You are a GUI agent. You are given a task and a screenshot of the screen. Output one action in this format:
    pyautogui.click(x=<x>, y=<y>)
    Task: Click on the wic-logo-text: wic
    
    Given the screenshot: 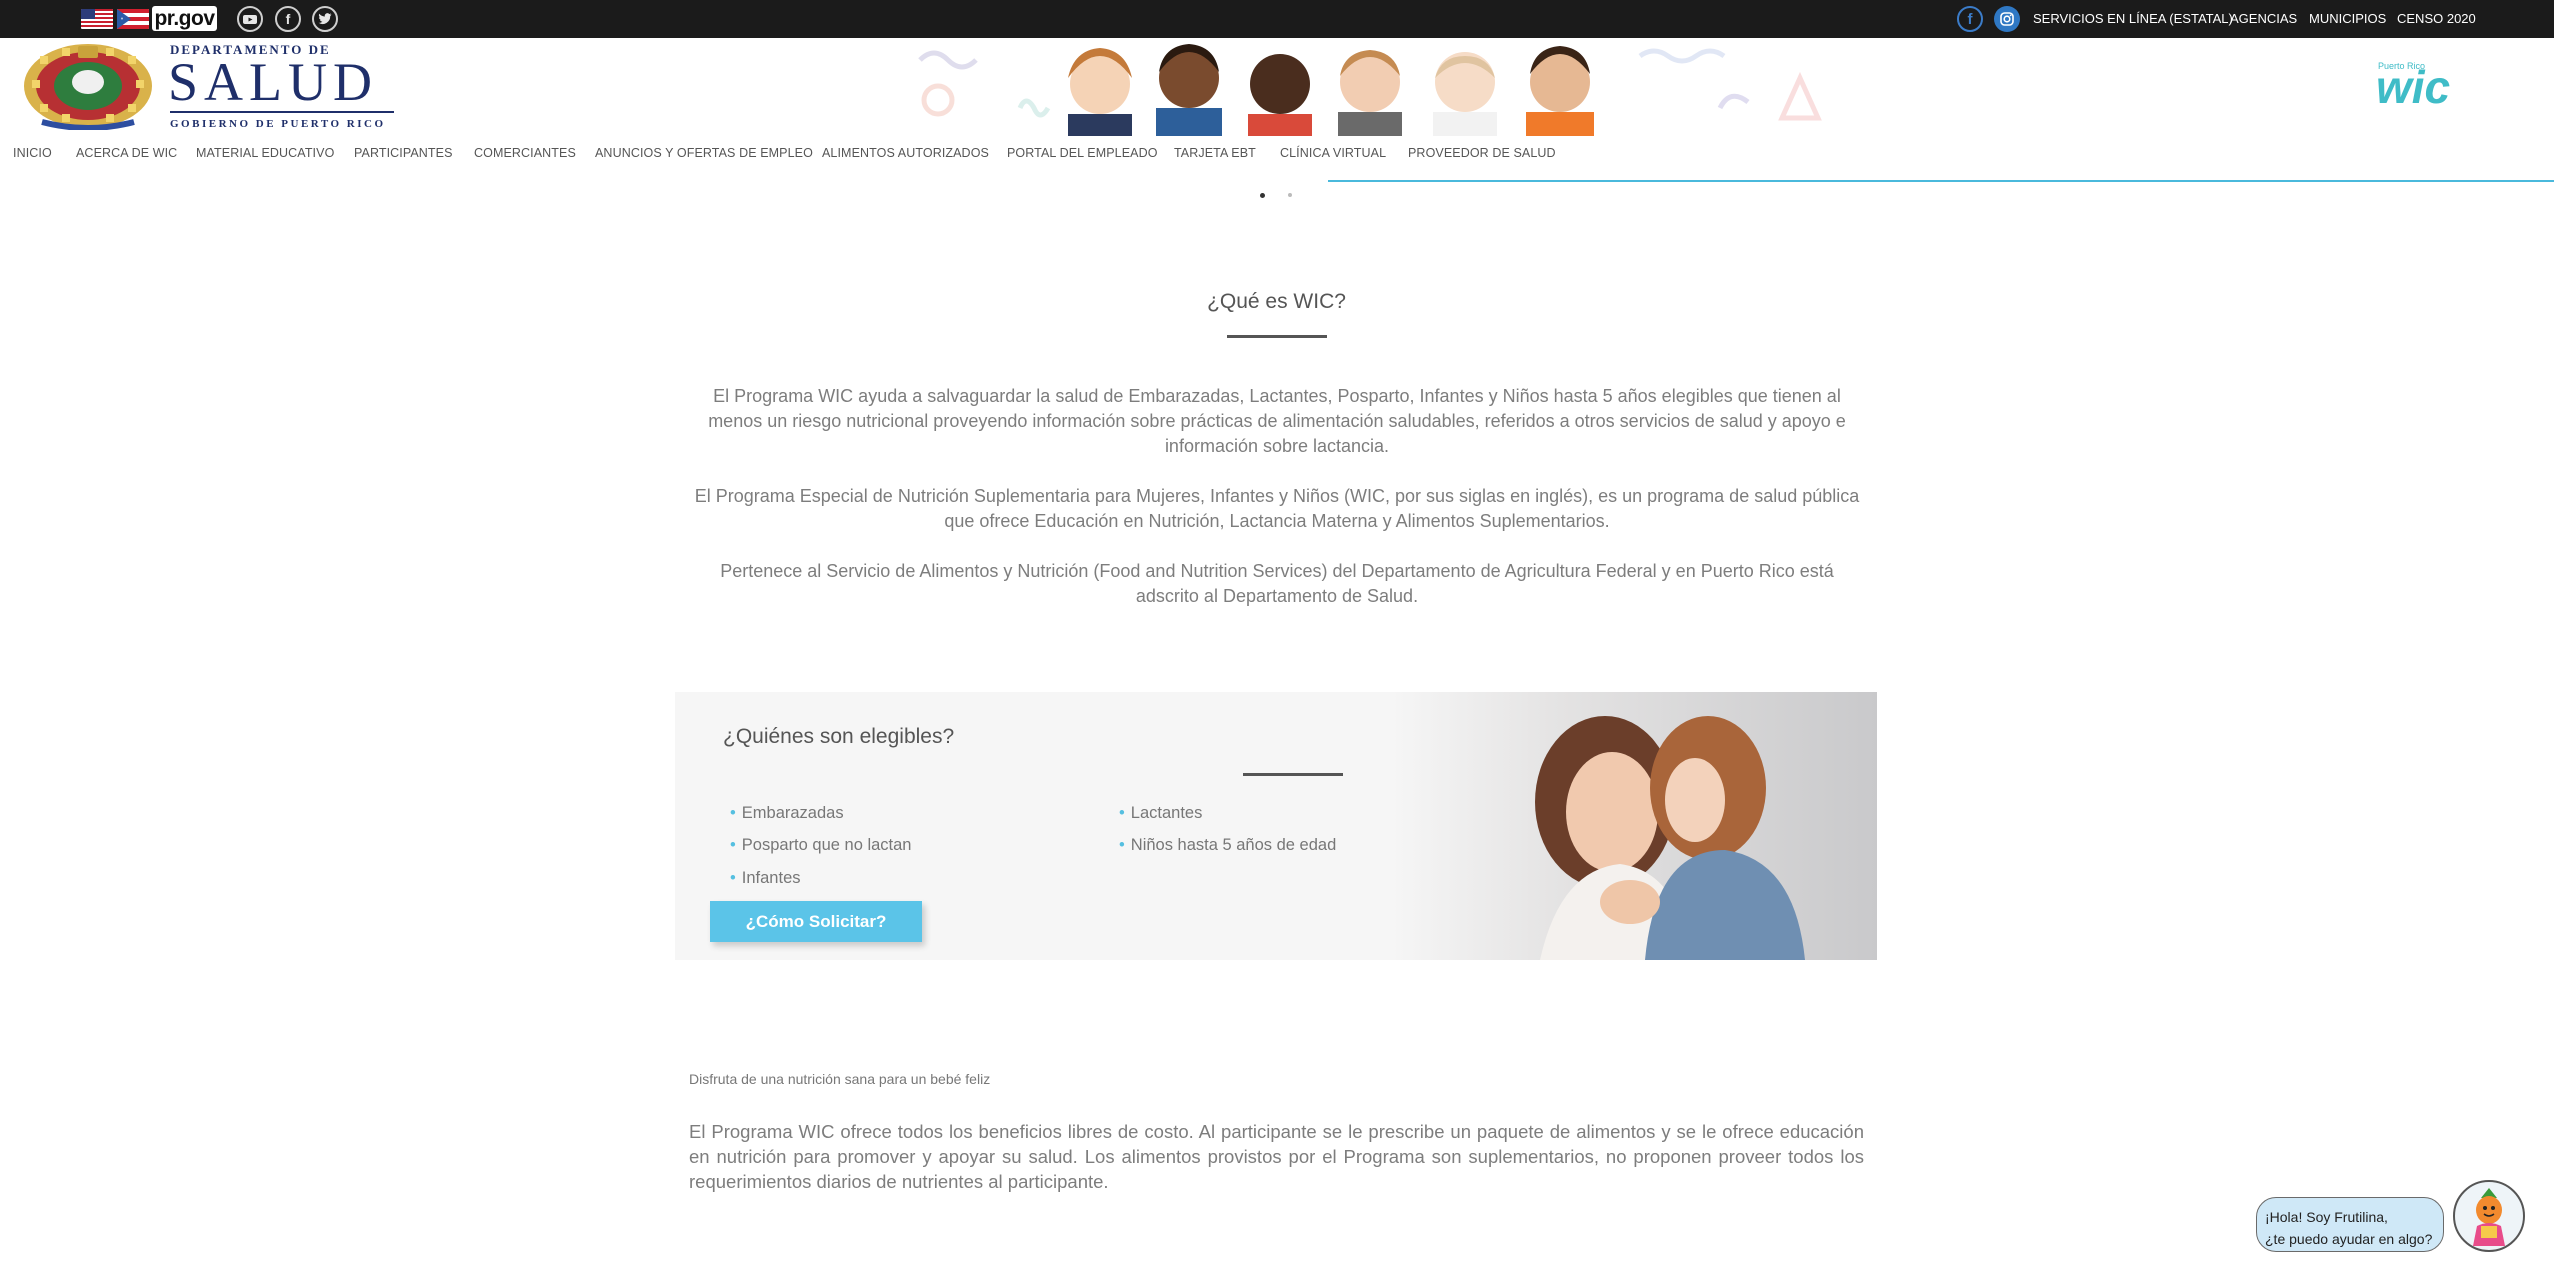 What is the action you would take?
    pyautogui.click(x=2413, y=87)
    